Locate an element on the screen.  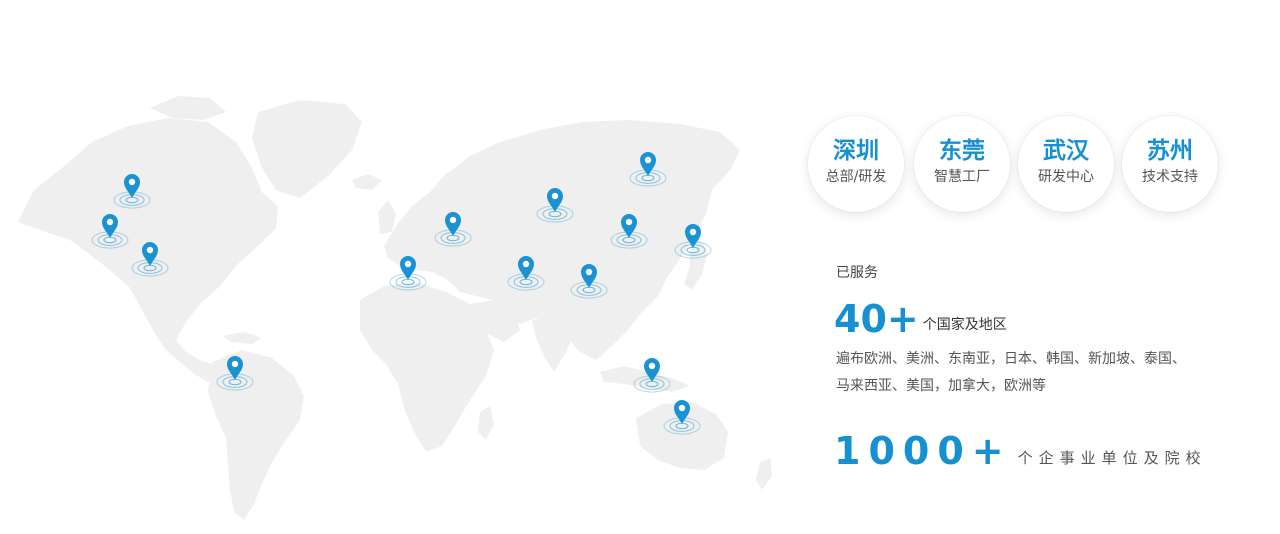
city-dongguan: 东莞 智慧工厂 is located at coordinates (962, 164).